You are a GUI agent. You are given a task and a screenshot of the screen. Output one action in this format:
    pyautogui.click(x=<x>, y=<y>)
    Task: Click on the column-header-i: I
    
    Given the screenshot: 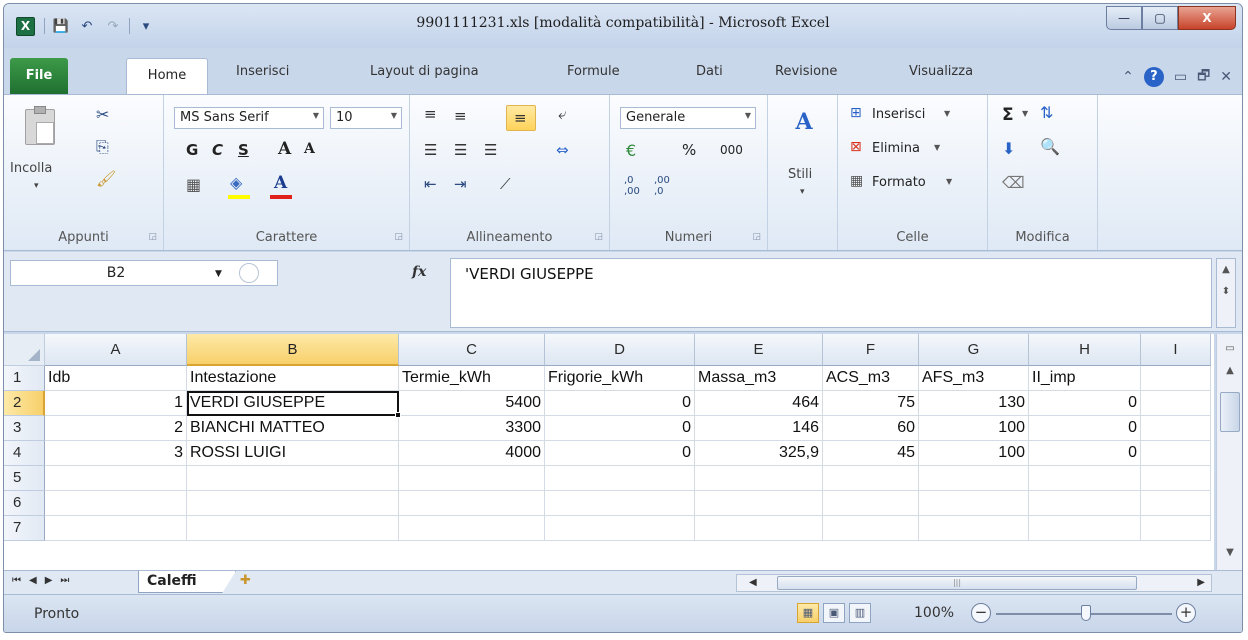 What is the action you would take?
    pyautogui.click(x=1176, y=350)
    